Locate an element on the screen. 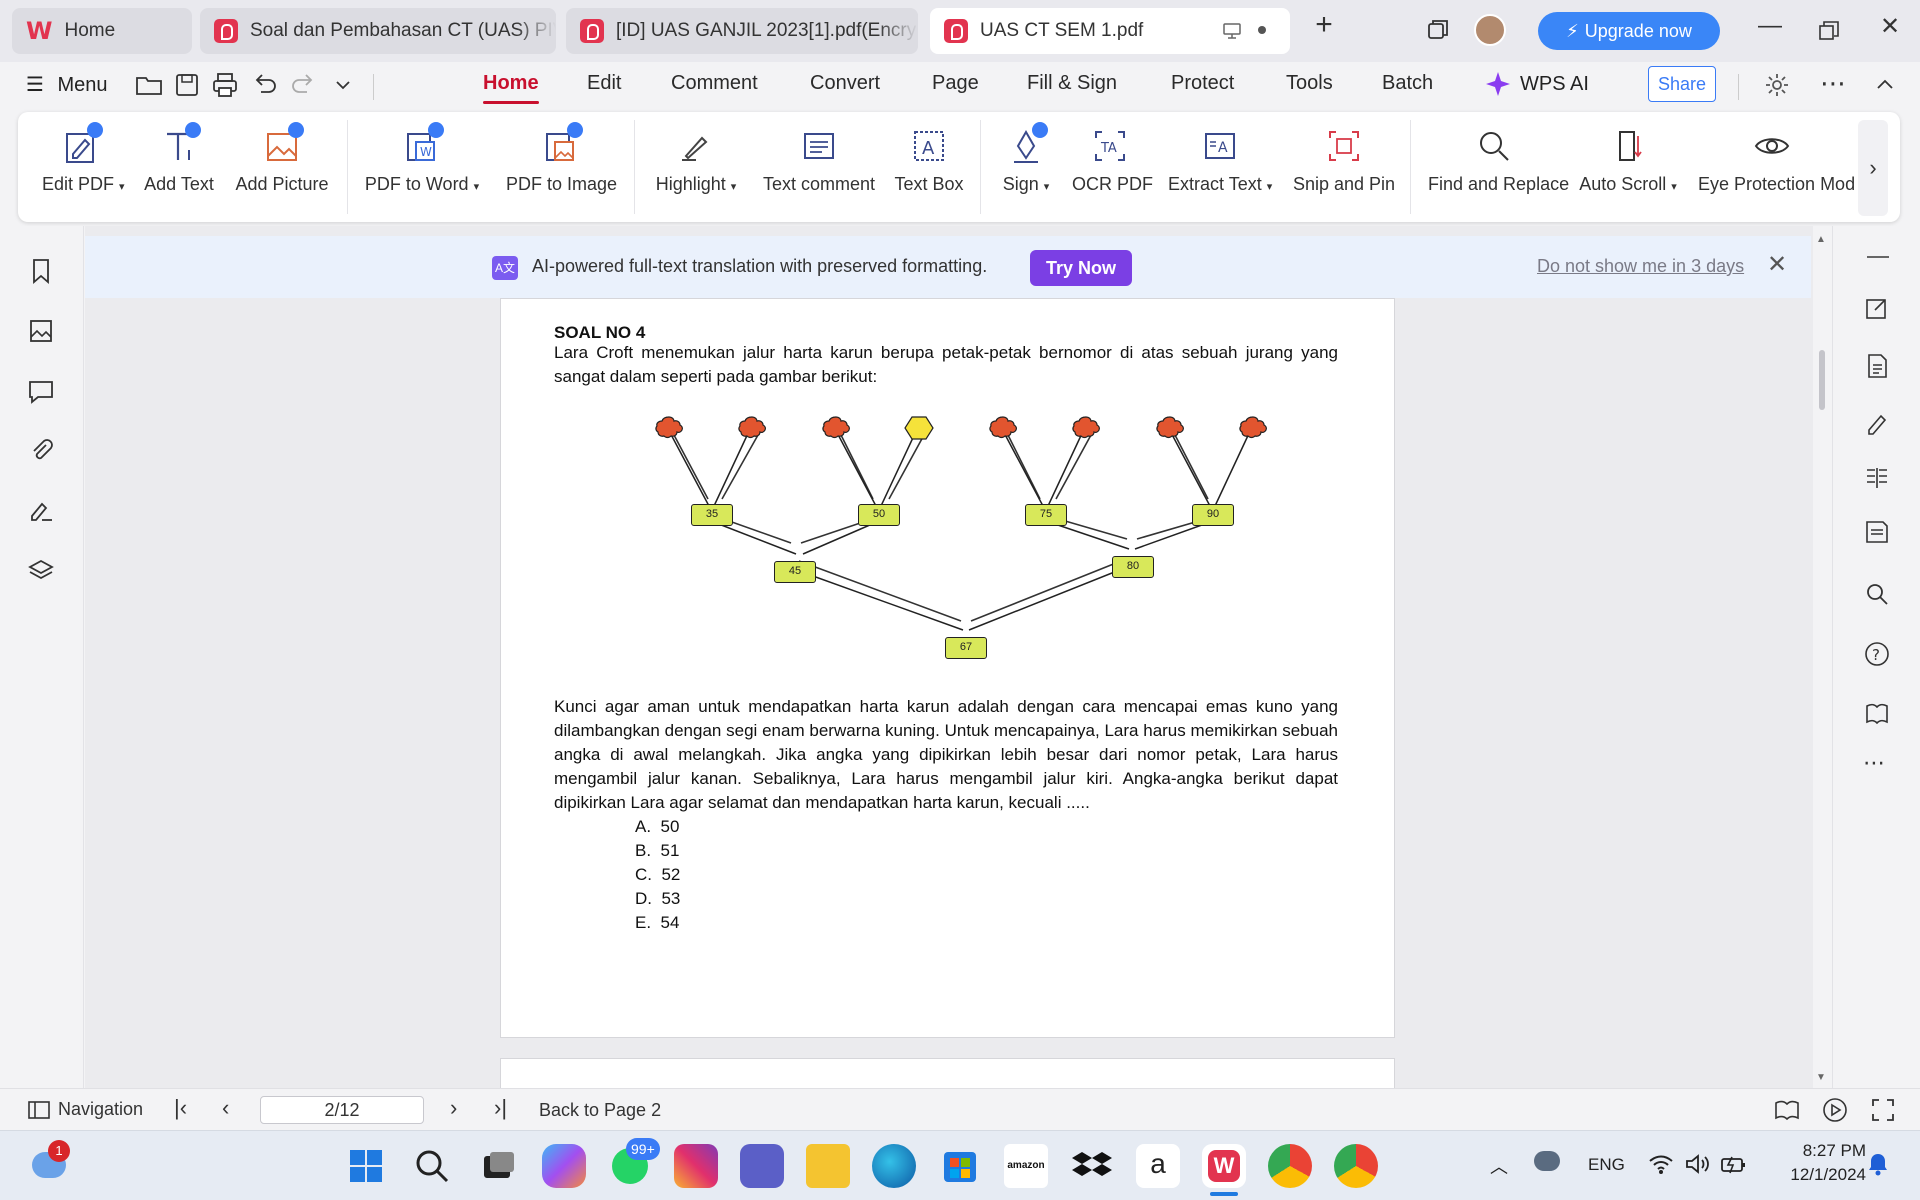 This screenshot has height=1200, width=1920. add-picture-button: Add Picture is located at coordinates (282, 167).